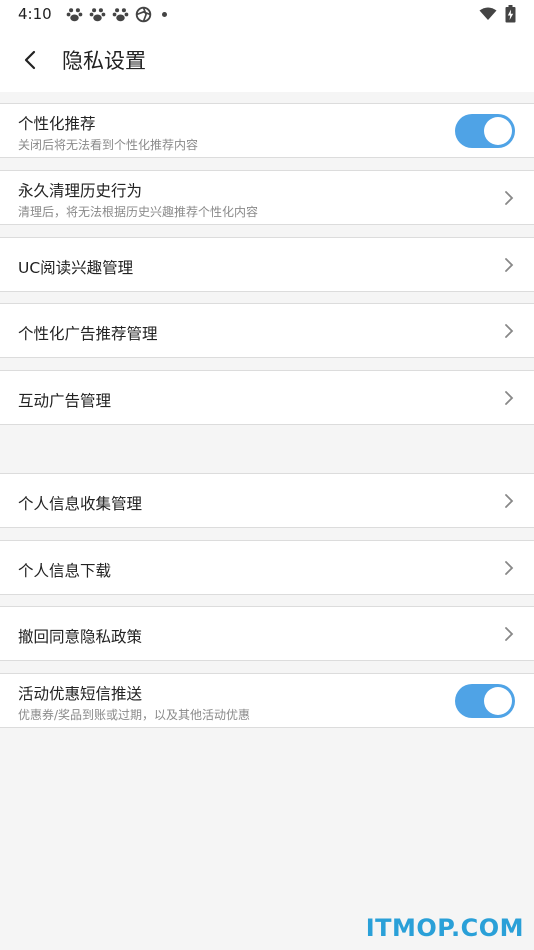 Image resolution: width=534 pixels, height=950 pixels. Describe the element at coordinates (108, 145) in the screenshot. I see `setting-subtitle: 关闭后将无法看到个性化推荐内容` at that location.